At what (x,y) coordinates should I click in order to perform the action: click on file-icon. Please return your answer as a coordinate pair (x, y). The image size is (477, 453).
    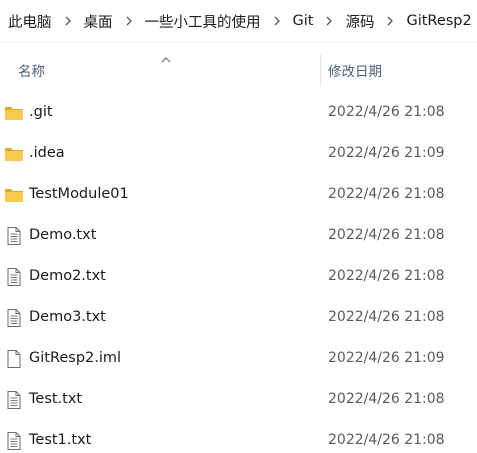
    Looking at the image, I should click on (14, 359).